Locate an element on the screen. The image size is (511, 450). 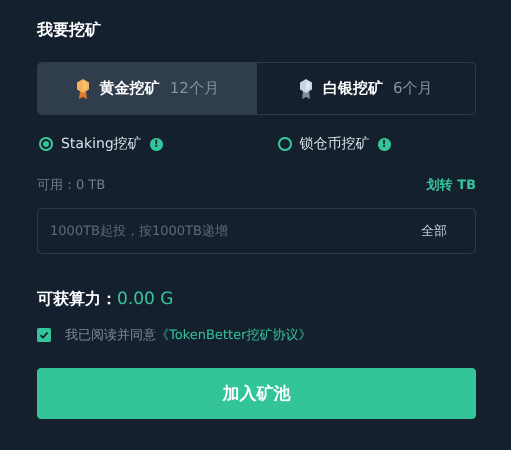
power-label: 可获算力： is located at coordinates (77, 299).